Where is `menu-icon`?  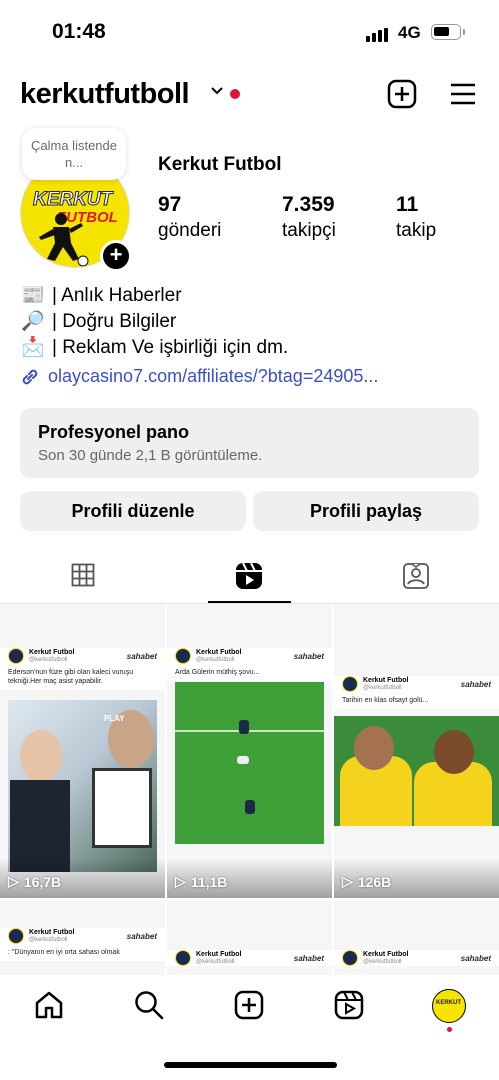 menu-icon is located at coordinates (463, 94).